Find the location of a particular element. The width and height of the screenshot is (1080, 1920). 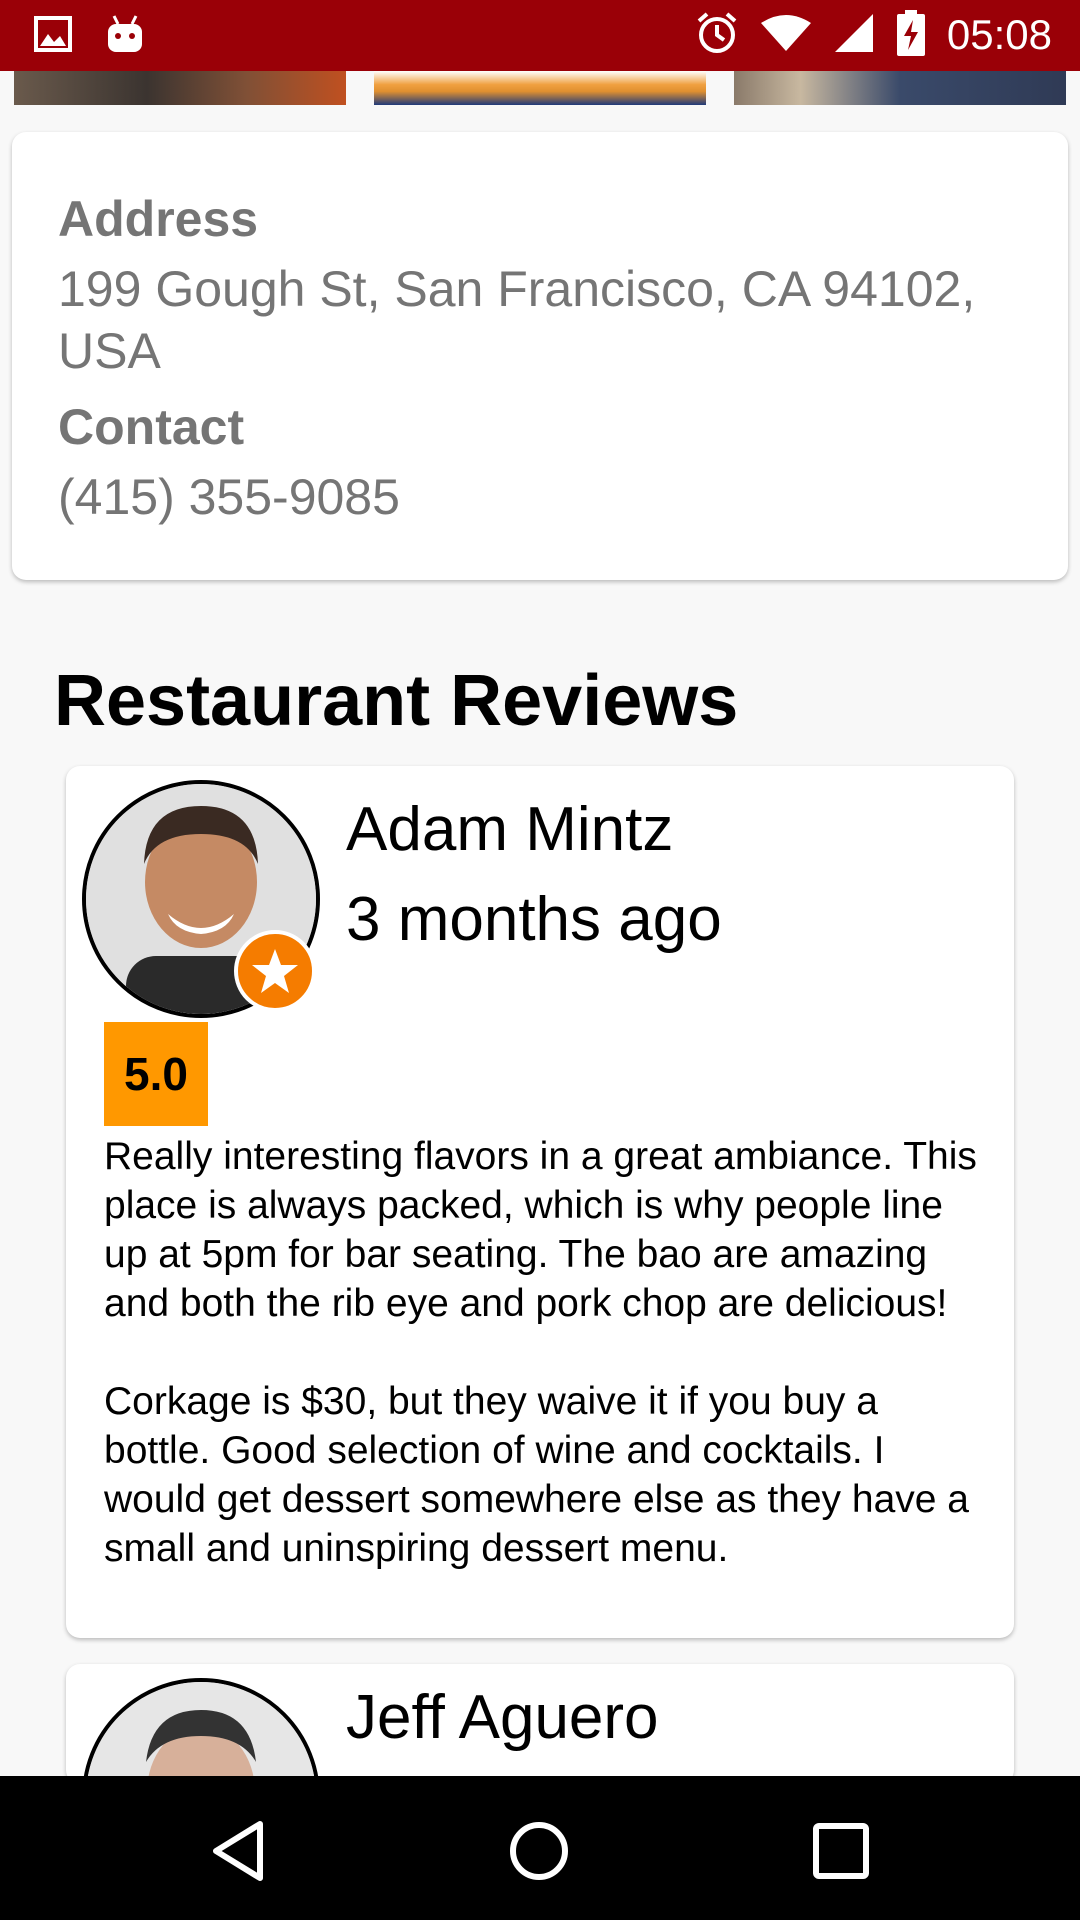

reviewer-name: Adam Mintz is located at coordinates (509, 829).